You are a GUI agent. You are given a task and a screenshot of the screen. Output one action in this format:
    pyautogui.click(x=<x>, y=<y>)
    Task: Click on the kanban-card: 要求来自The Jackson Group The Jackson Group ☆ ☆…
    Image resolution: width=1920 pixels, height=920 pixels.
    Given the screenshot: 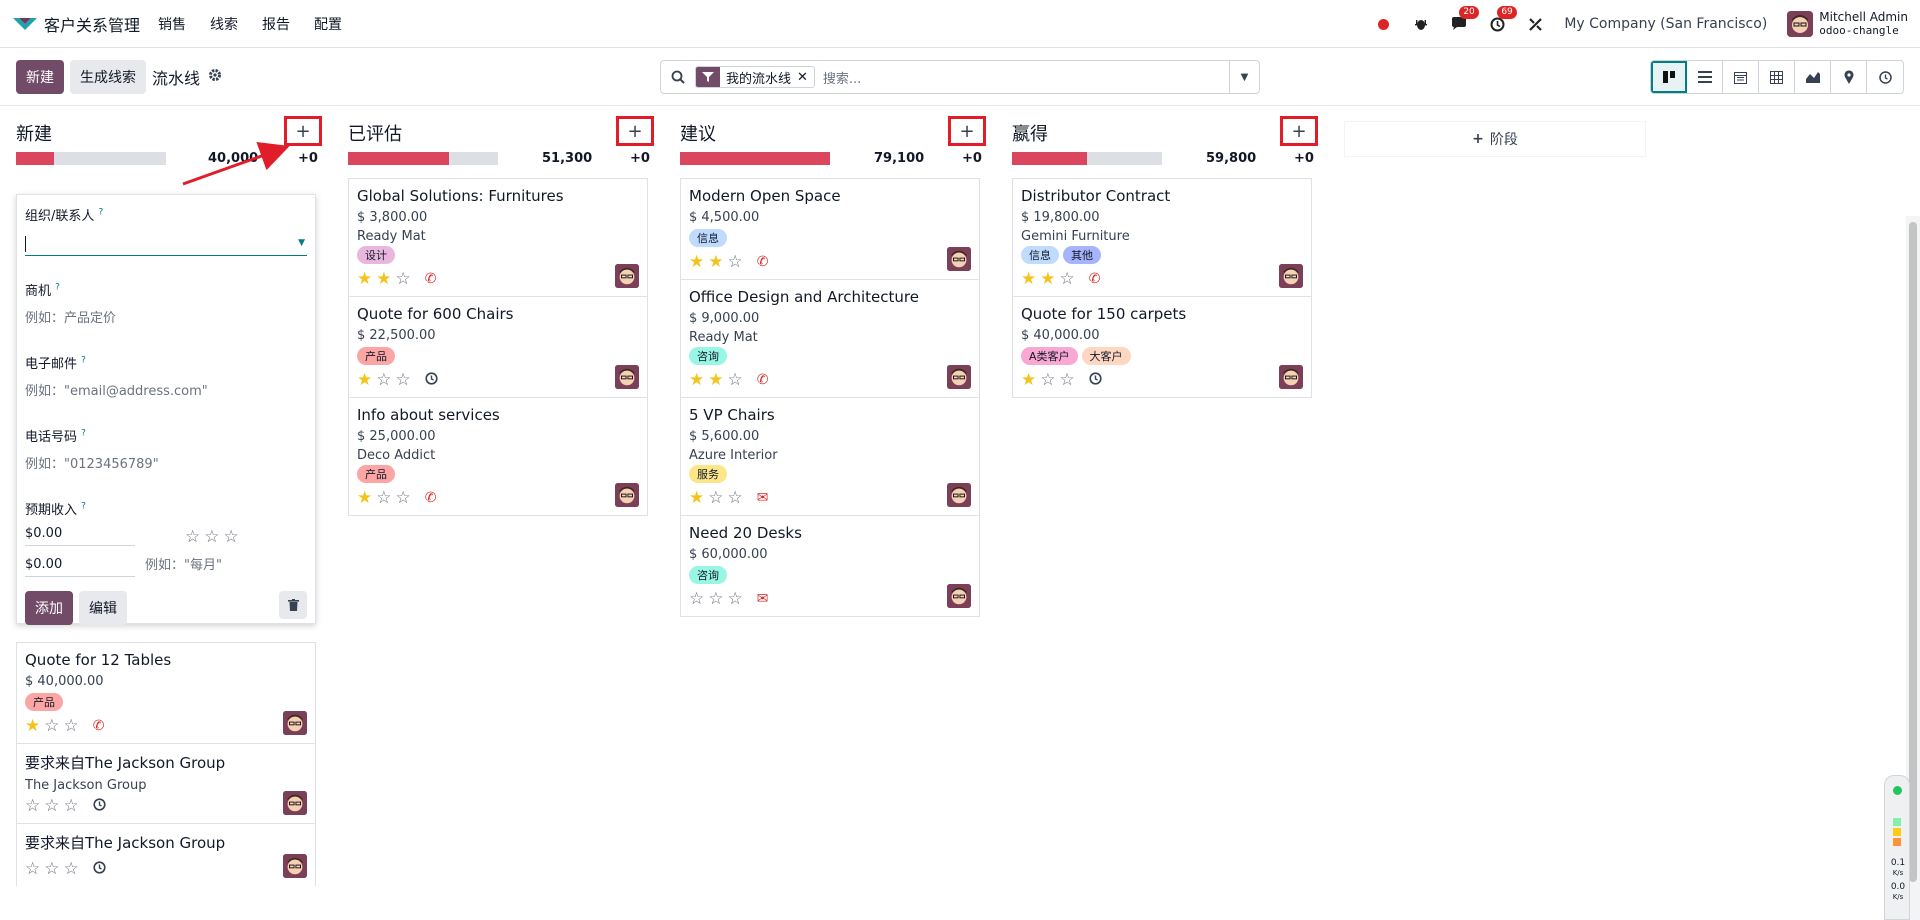 What is the action you would take?
    pyautogui.click(x=166, y=784)
    